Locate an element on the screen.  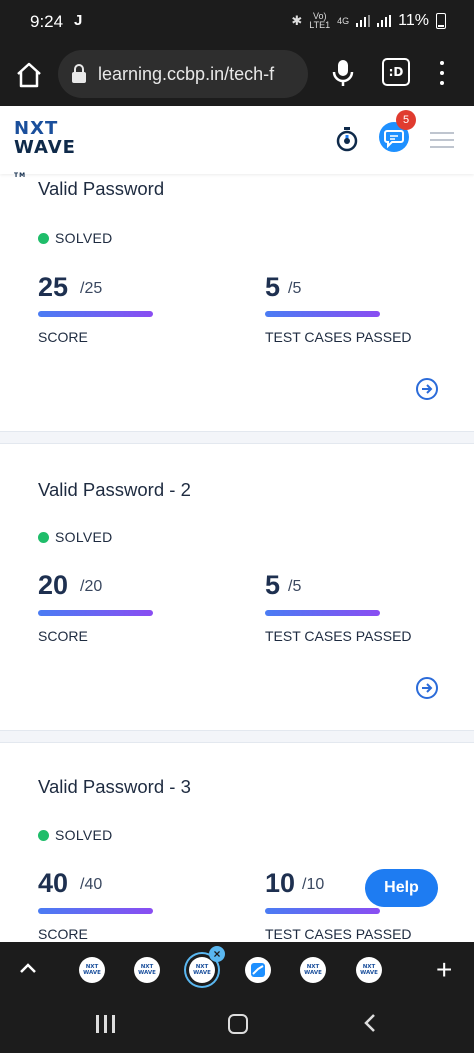
notification-badge: 5 is located at coordinates (406, 120).